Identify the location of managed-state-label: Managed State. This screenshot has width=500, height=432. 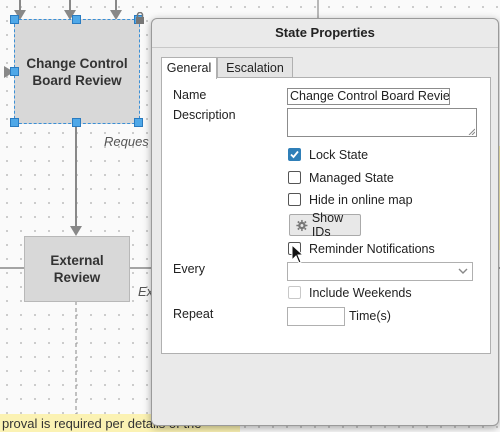
(351, 178).